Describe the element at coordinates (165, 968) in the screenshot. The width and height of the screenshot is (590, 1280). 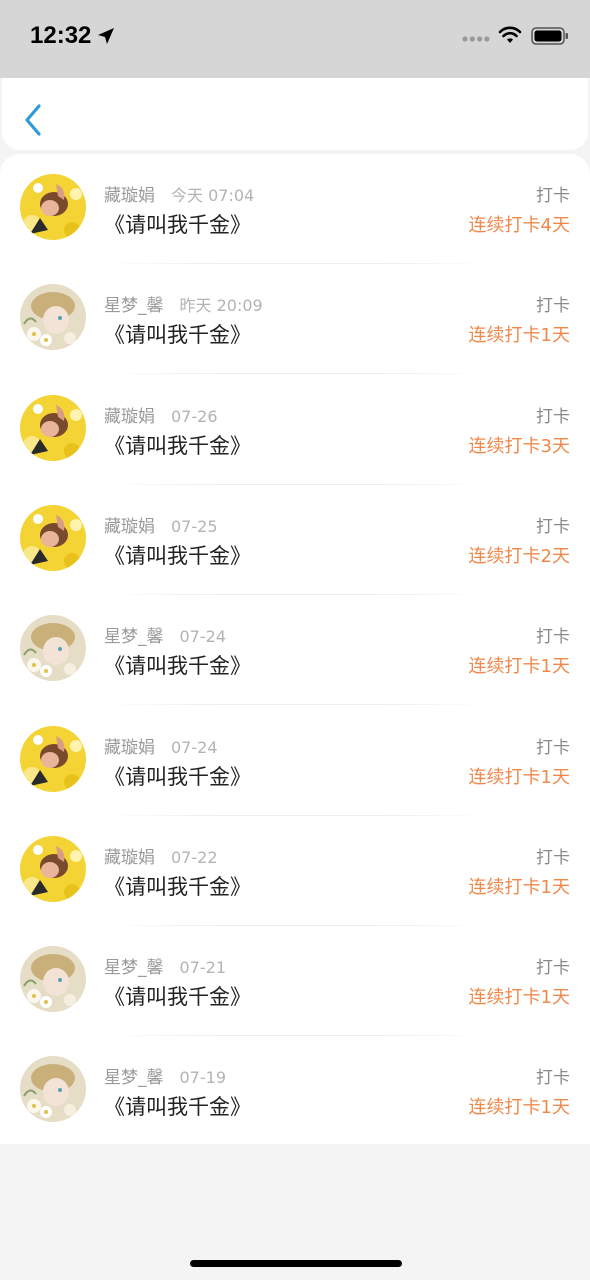
I see `user-name: 星梦_馨 07-21` at that location.